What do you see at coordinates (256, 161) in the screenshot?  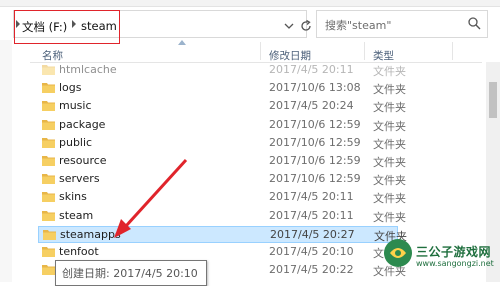 I see `list-item: resource 2017/10/6 12:59 文件夹` at bounding box center [256, 161].